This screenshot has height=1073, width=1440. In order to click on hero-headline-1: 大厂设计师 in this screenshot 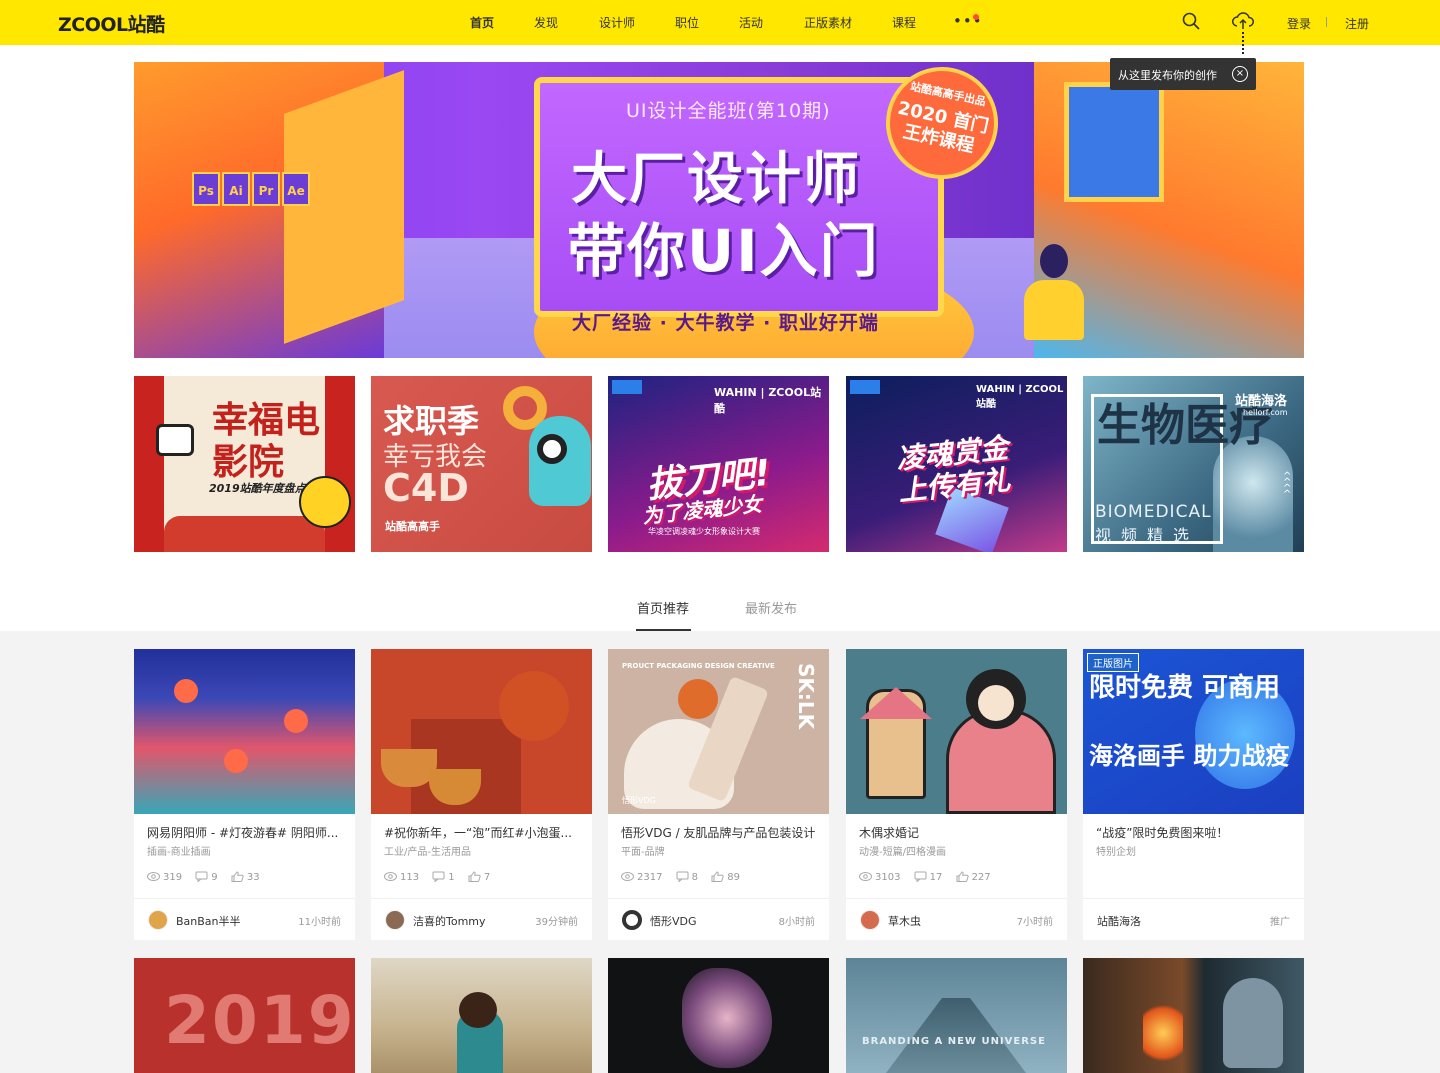, I will do `click(716, 179)`.